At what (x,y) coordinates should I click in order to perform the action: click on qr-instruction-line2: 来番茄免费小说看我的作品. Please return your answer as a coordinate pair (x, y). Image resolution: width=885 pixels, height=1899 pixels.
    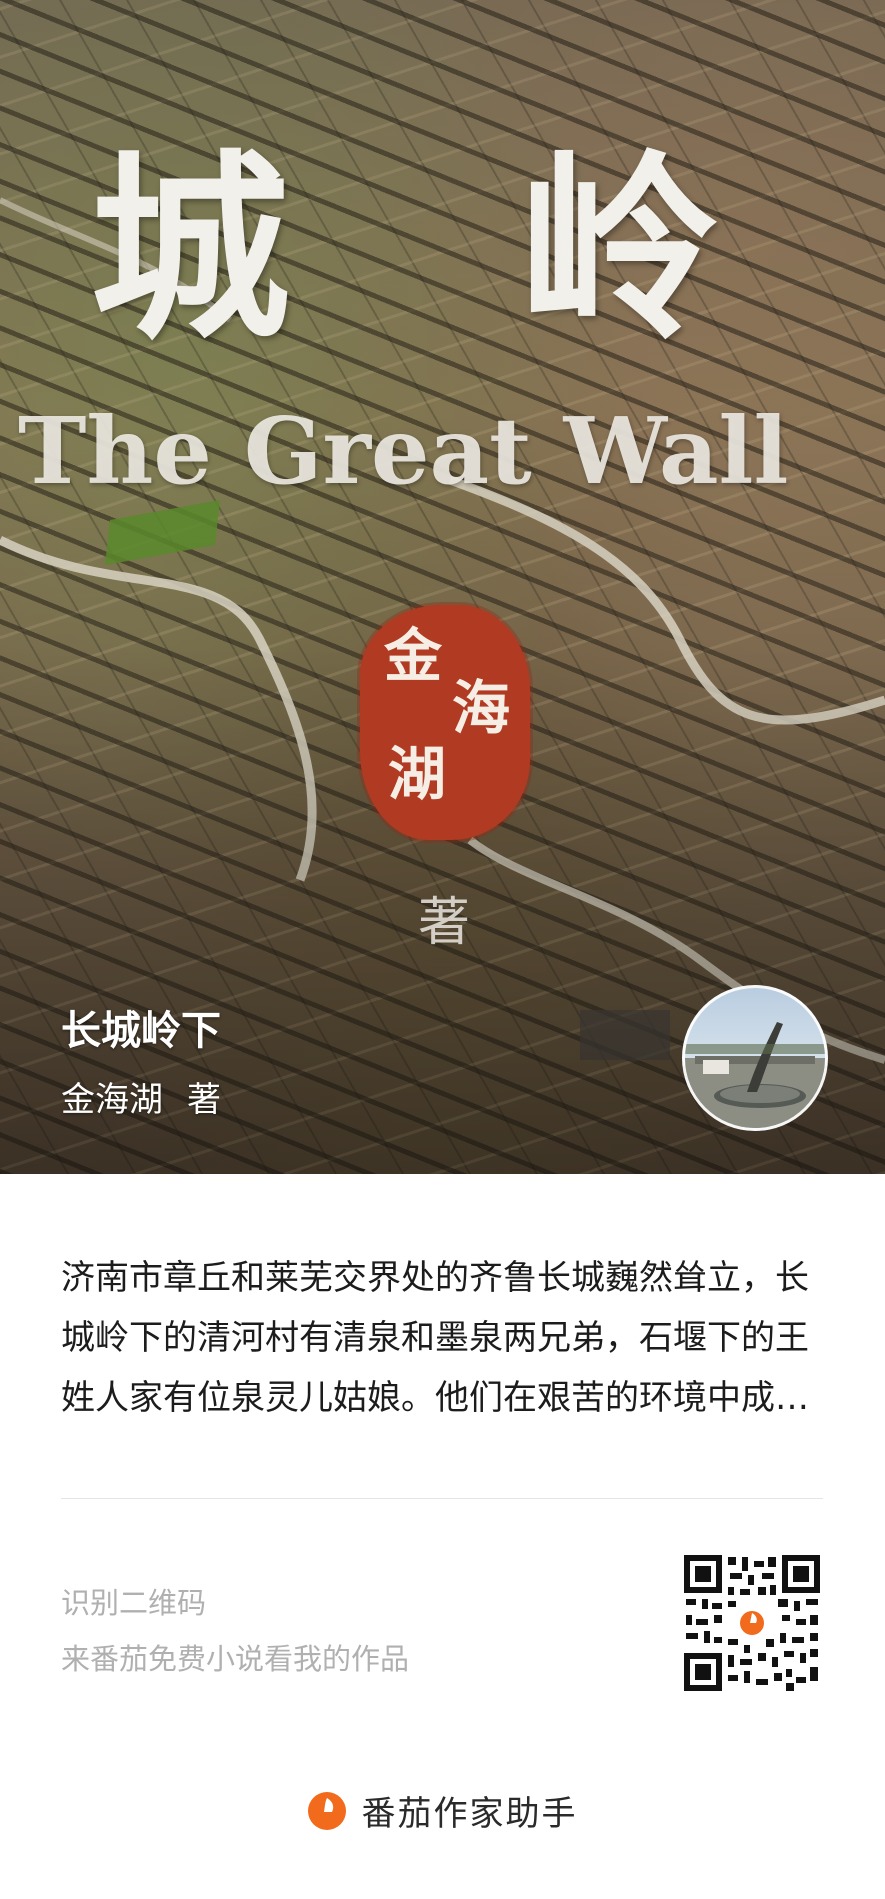
    Looking at the image, I should click on (235, 1659).